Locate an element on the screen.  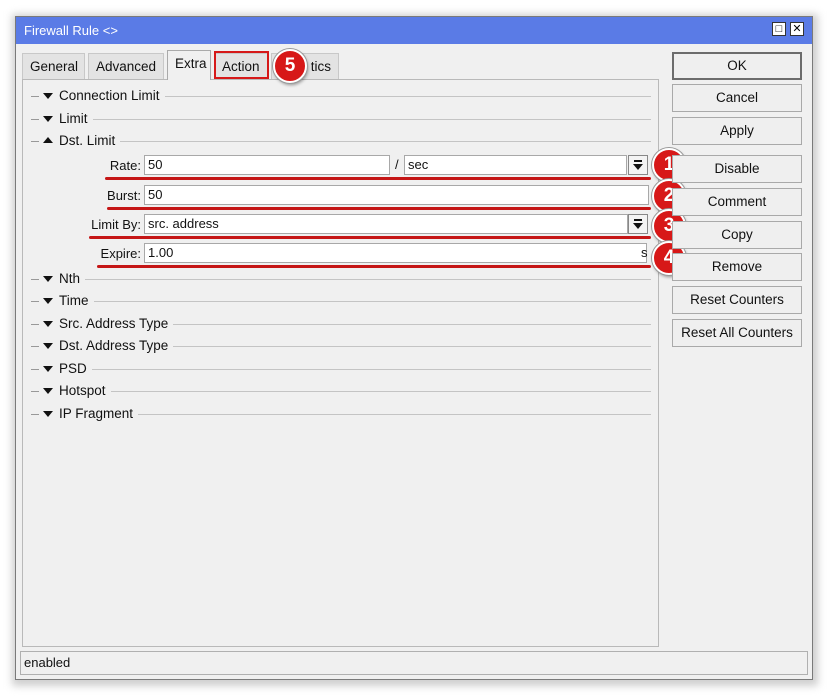
limit-by-label: Limit By: is located at coordinates (116, 224).